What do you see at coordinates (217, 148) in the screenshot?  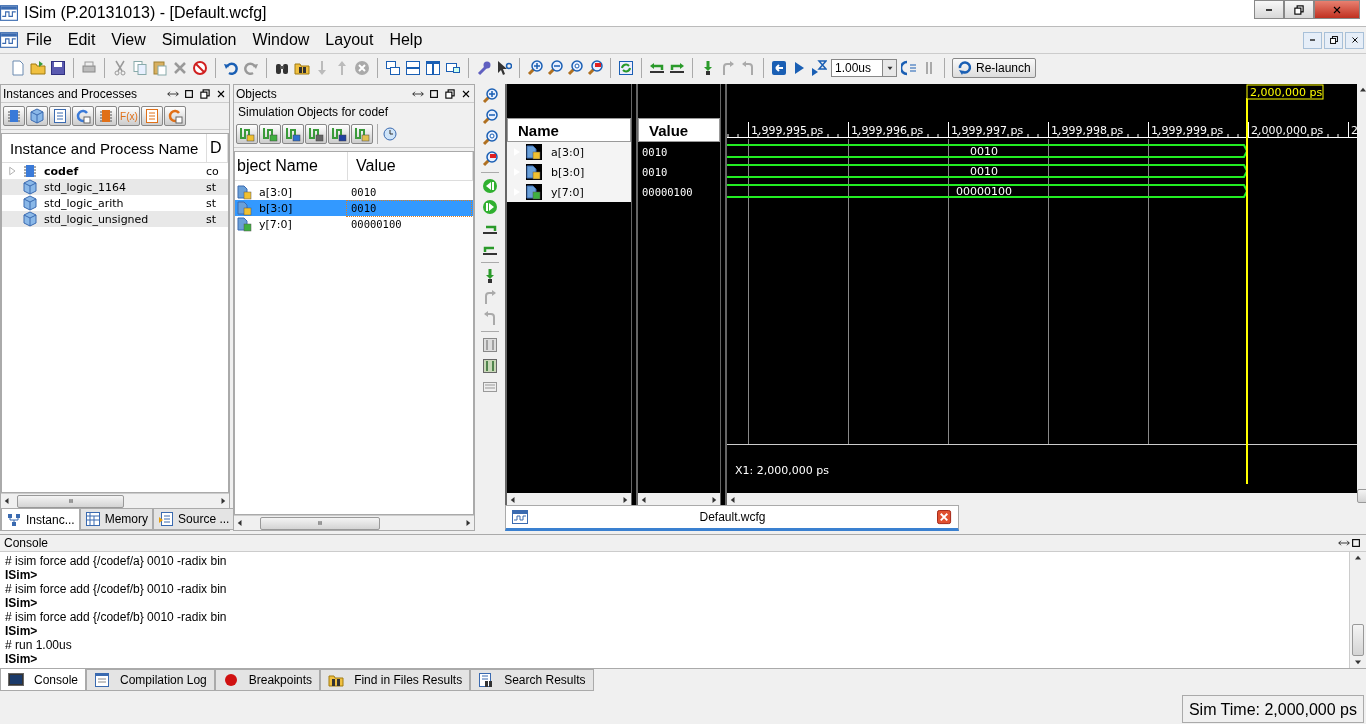 I see `column-header: D` at bounding box center [217, 148].